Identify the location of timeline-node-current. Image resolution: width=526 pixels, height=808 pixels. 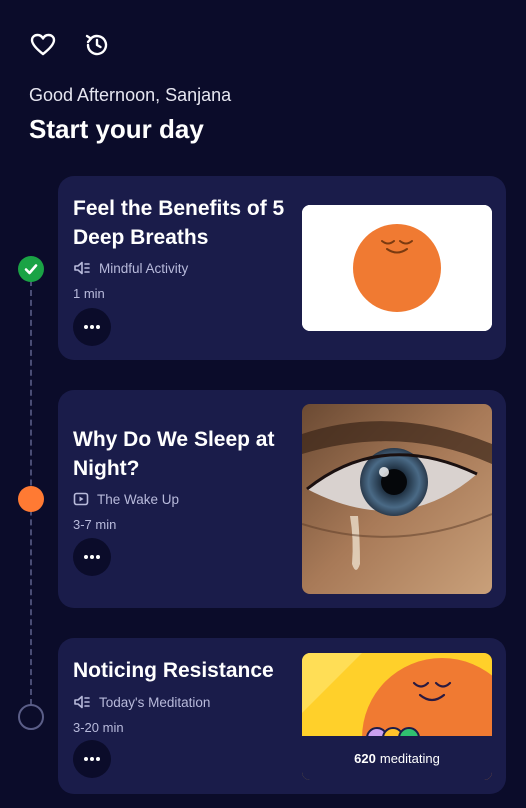
(31, 499).